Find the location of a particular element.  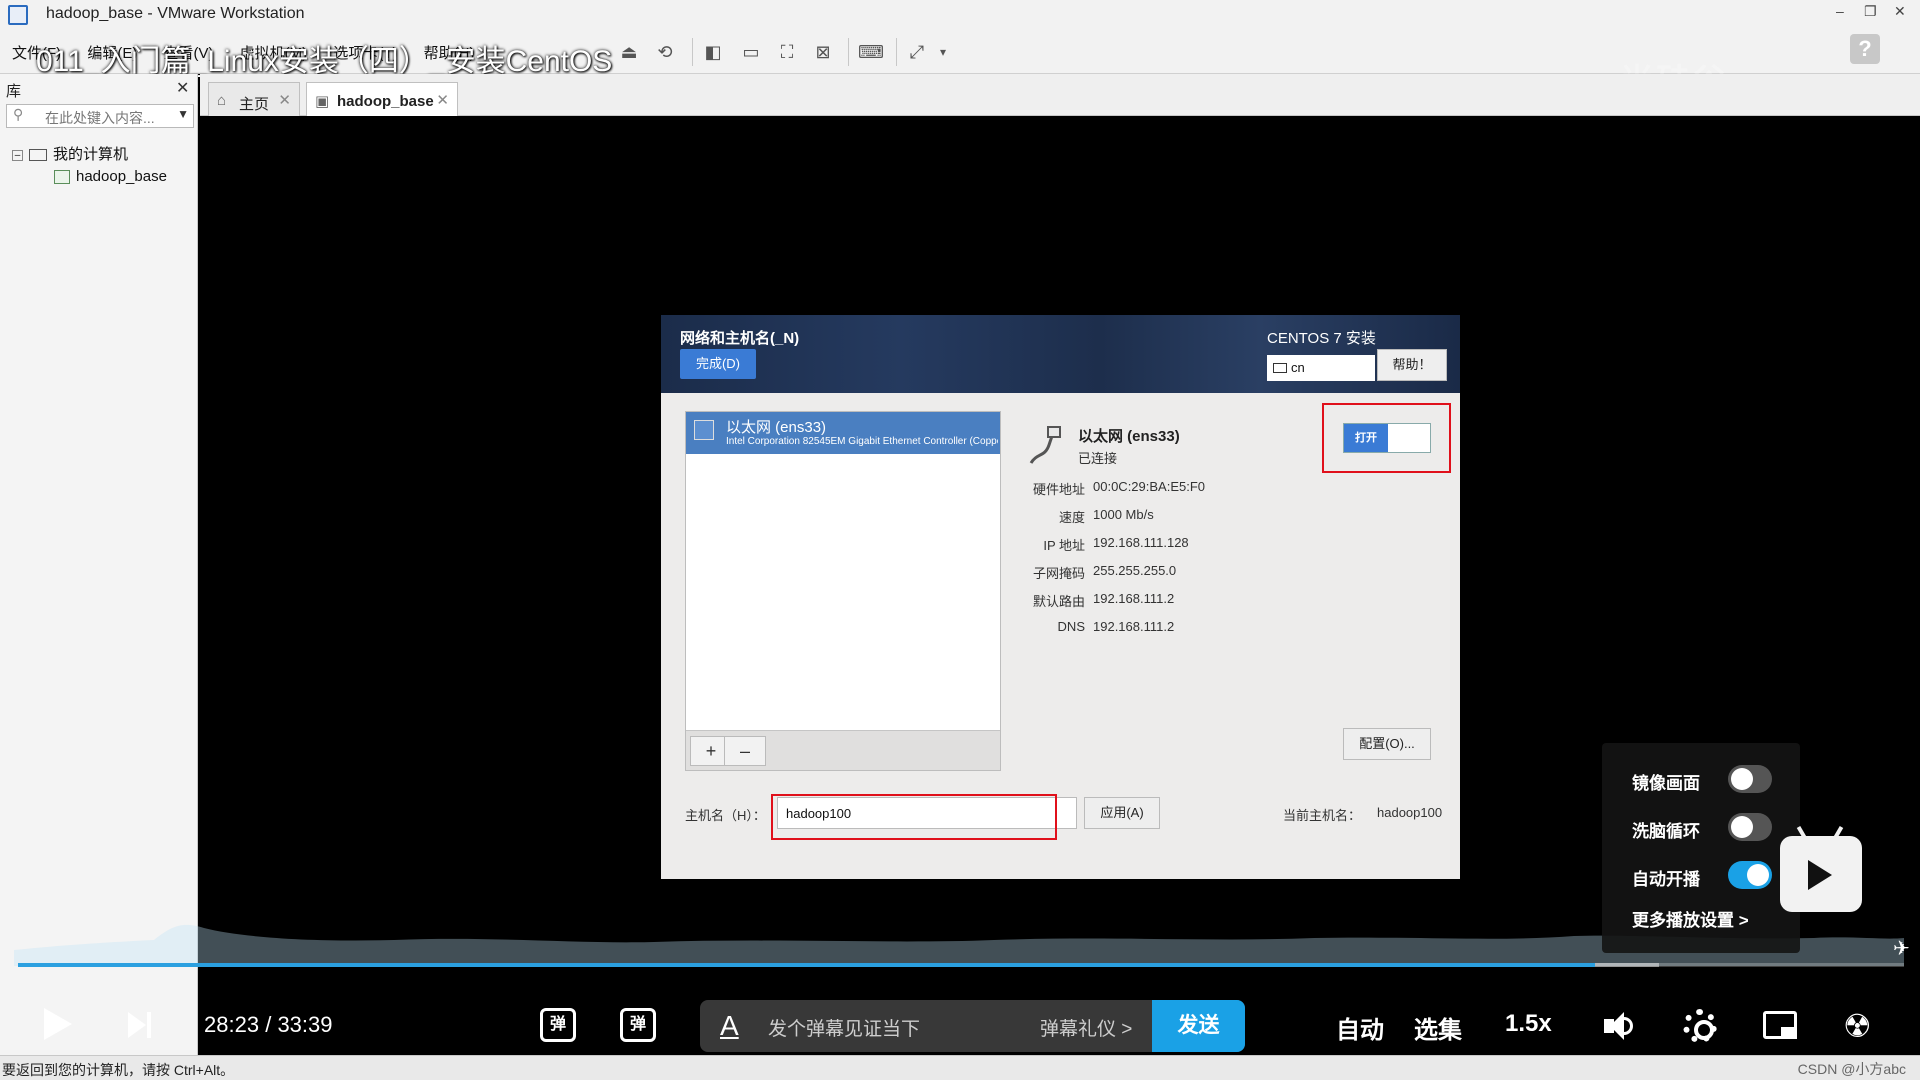

minimize-icon: – is located at coordinates (1840, 11).